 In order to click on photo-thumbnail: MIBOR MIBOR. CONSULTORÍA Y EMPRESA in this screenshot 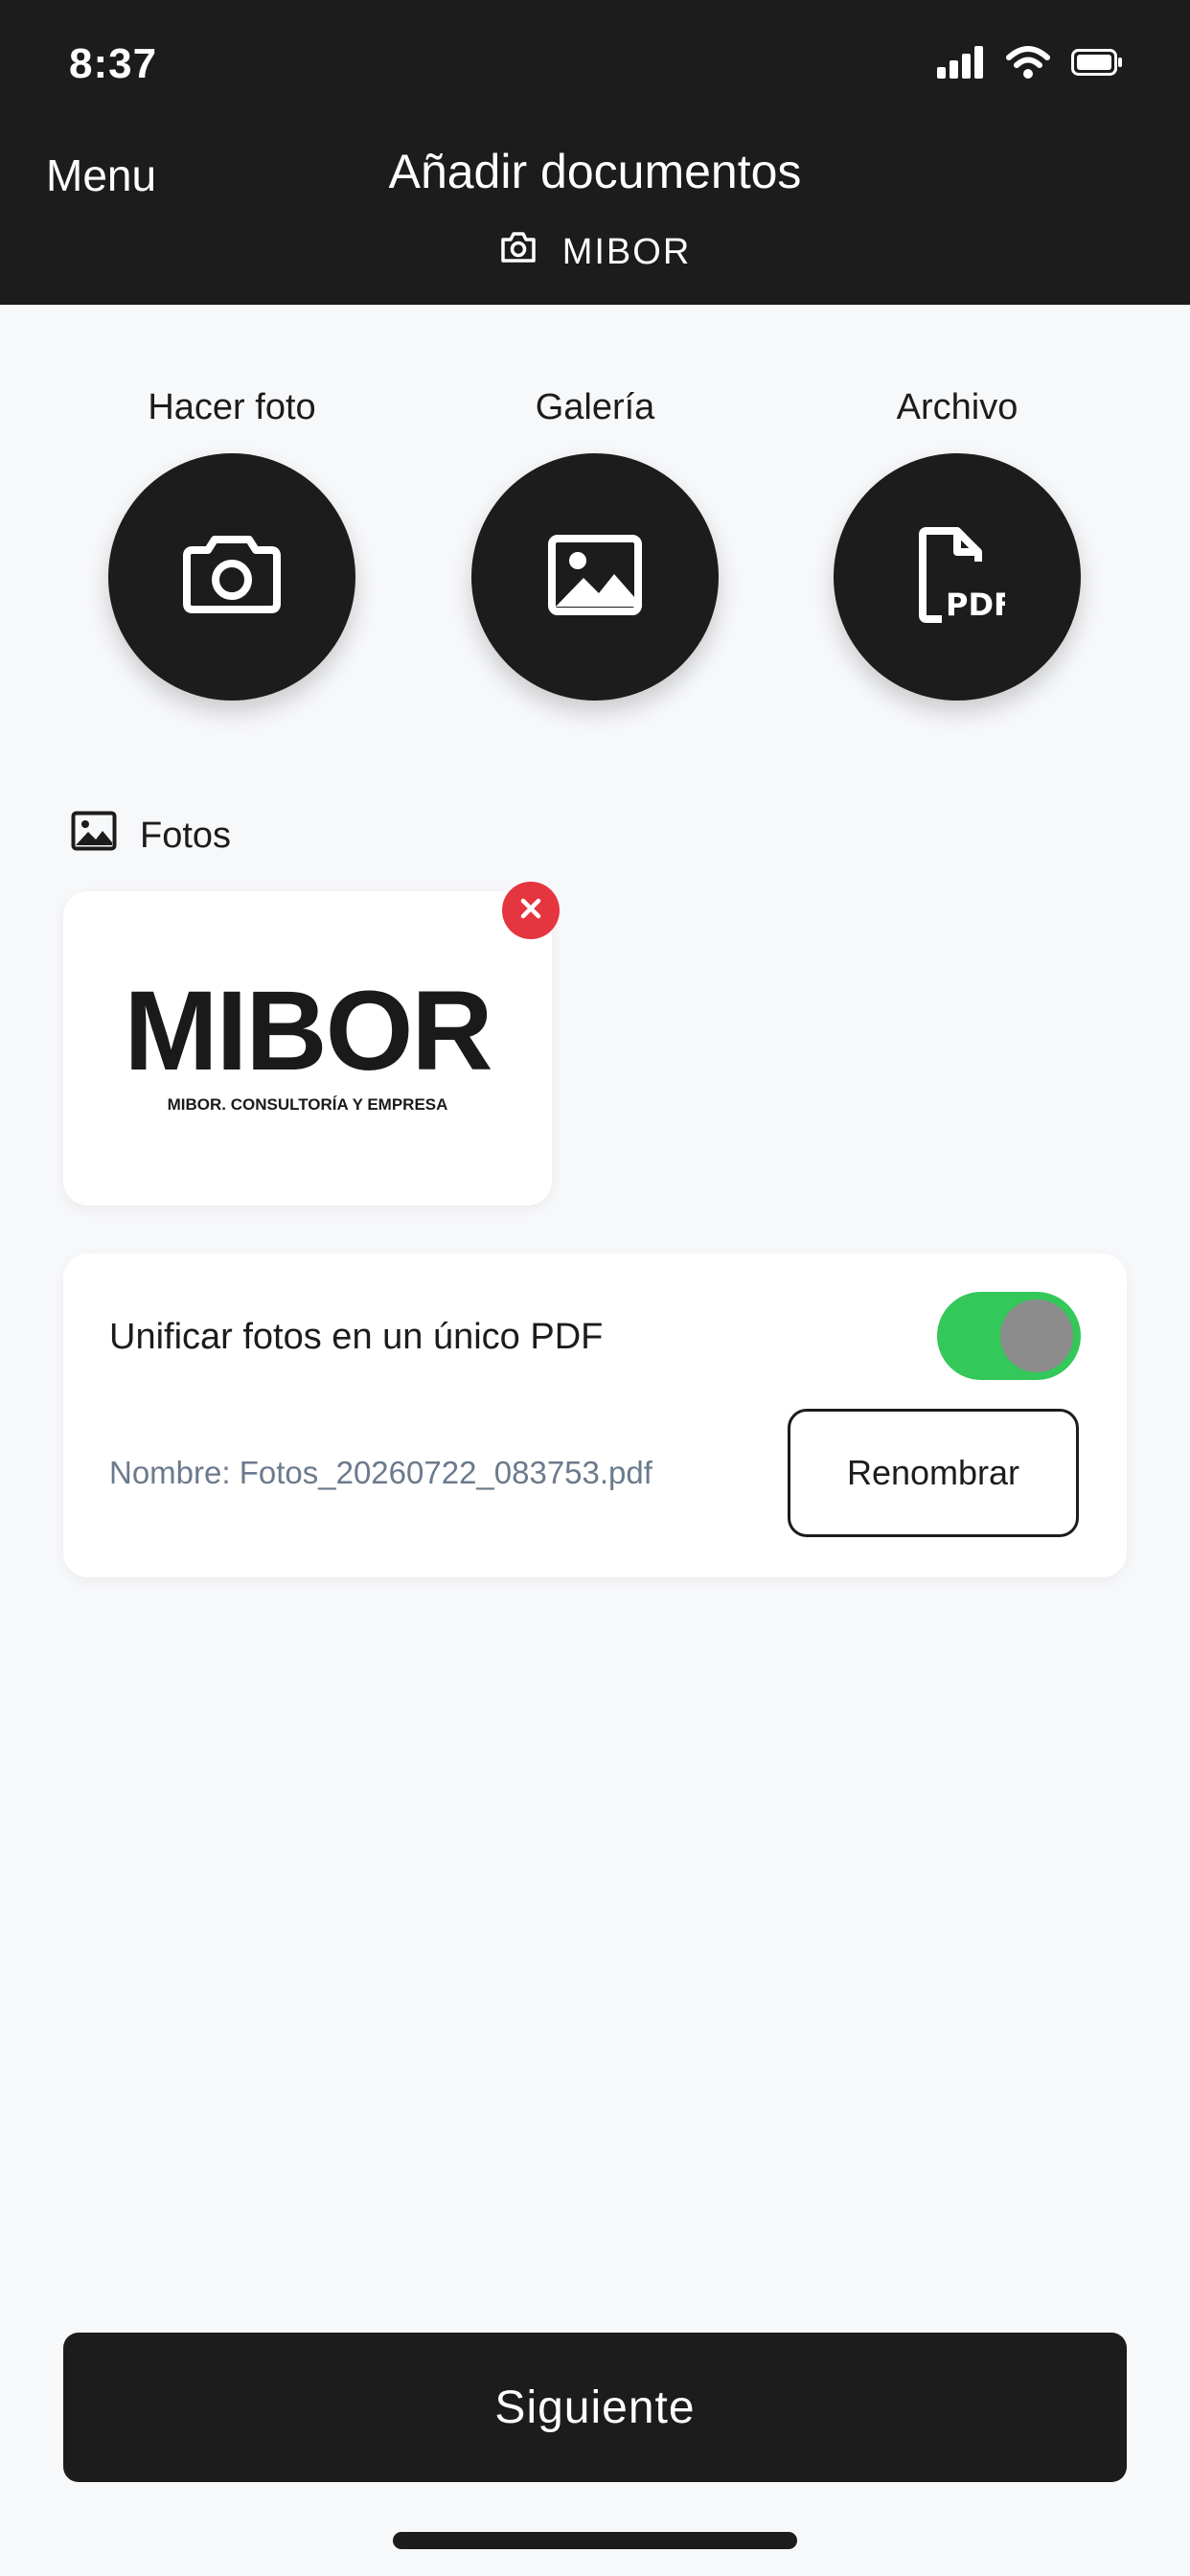, I will do `click(308, 1044)`.